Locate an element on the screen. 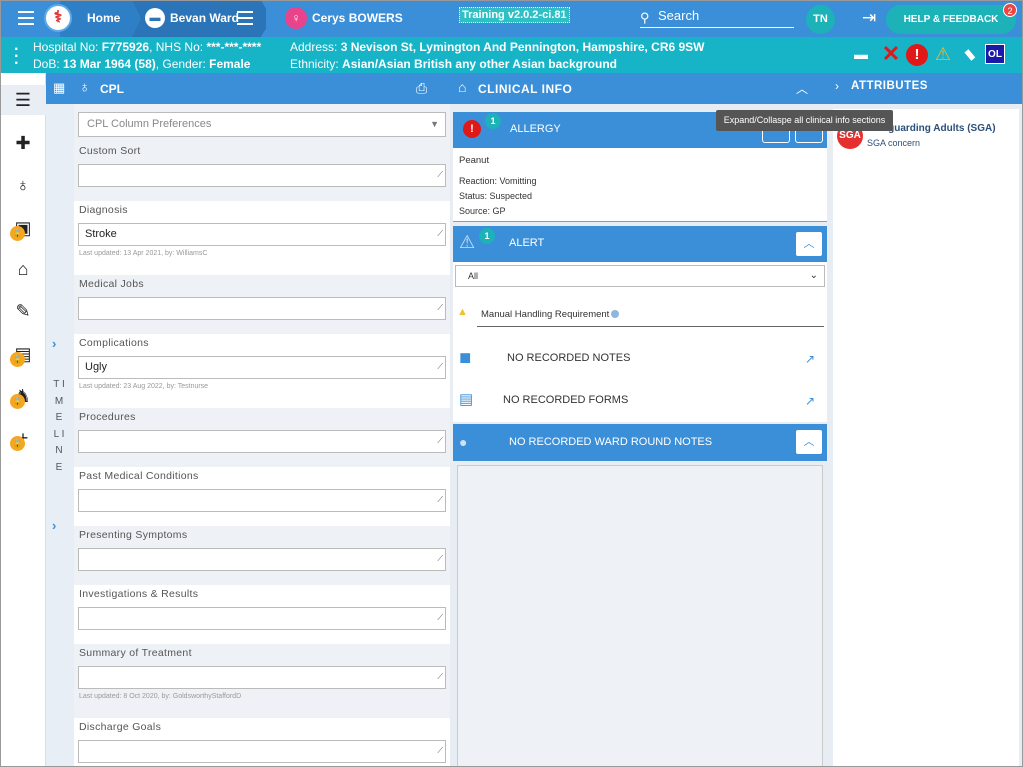 Image resolution: width=1023 pixels, height=767 pixels. cpl-section-last-updated: Last updated: 13 Apr 2021, by: WilliamsC is located at coordinates (143, 253).